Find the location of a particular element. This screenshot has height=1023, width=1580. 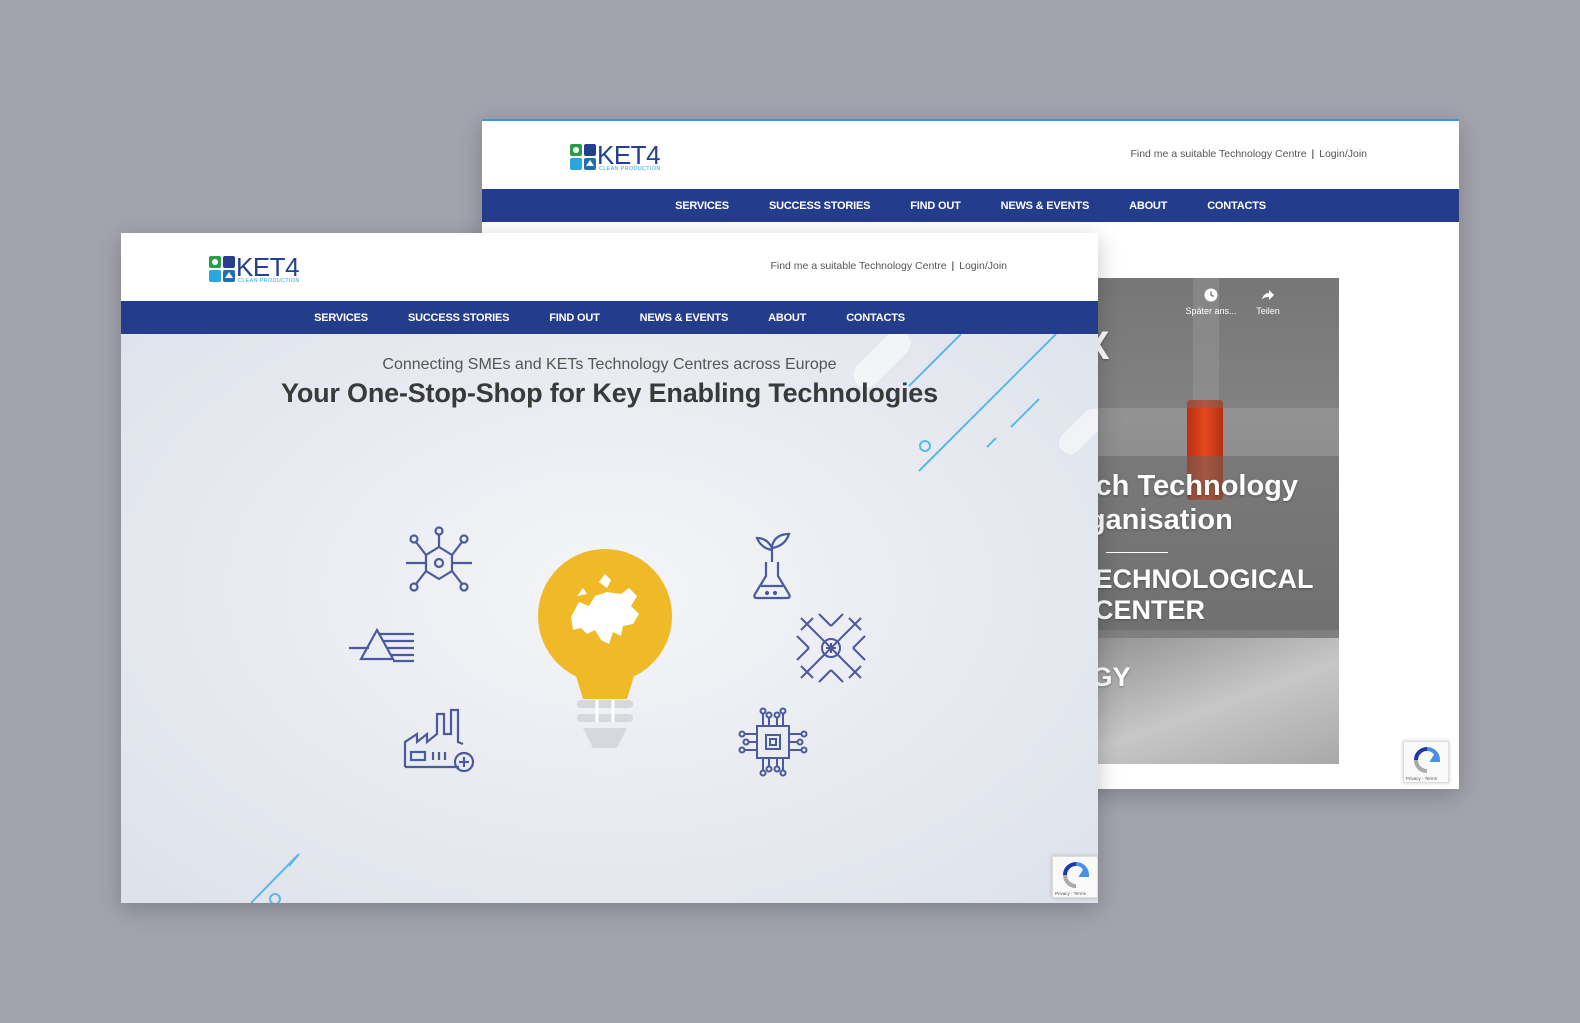

nanomaterial-icon is located at coordinates (831, 648).